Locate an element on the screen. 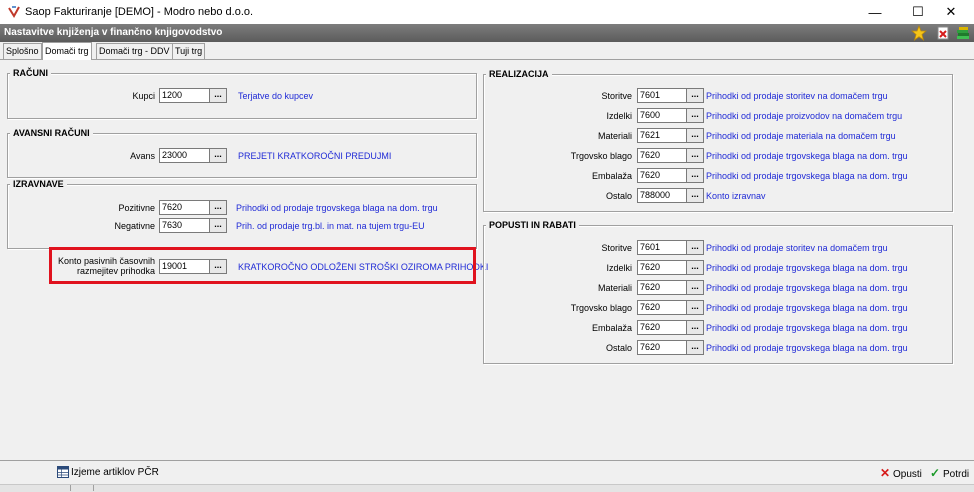 The height and width of the screenshot is (492, 974). potrdi-button: Potrdi is located at coordinates (956, 474).